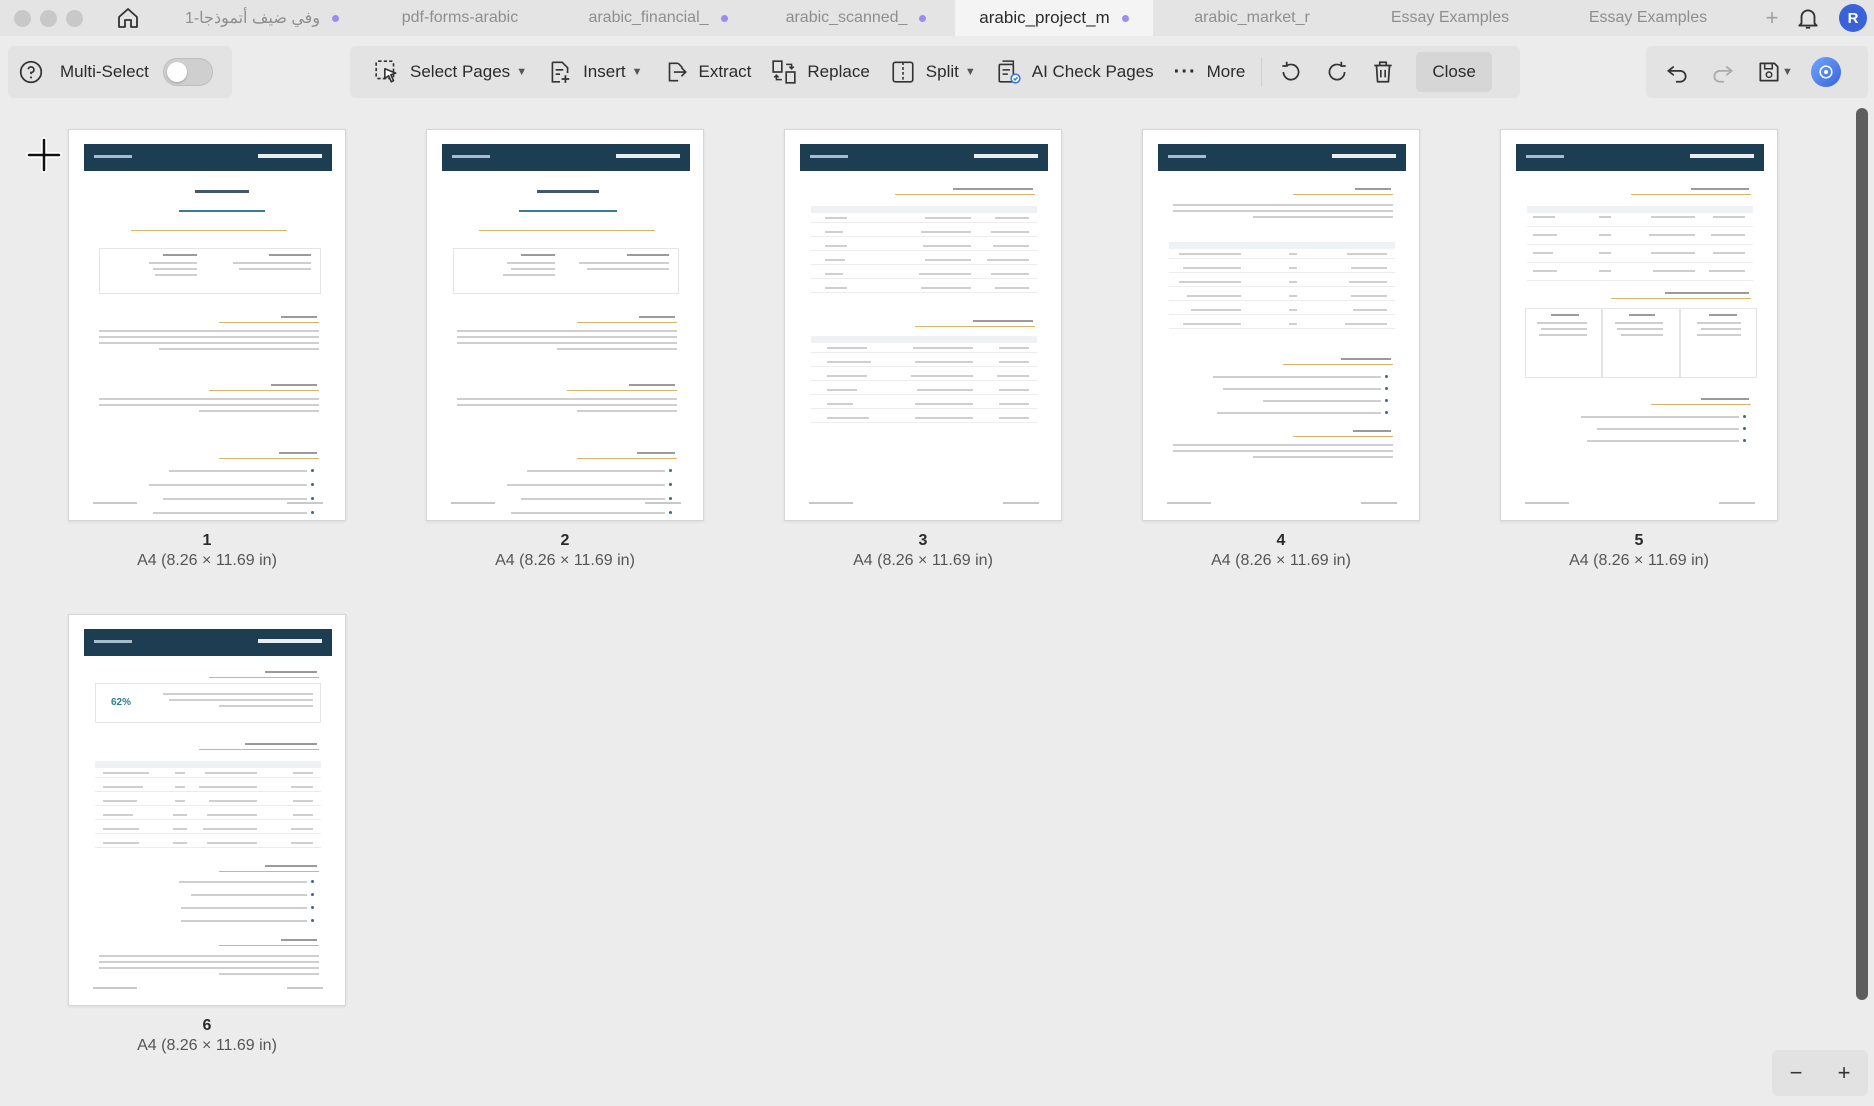  Describe the element at coordinates (856, 18) in the screenshot. I see `tab-item: arabic_scanned_` at that location.